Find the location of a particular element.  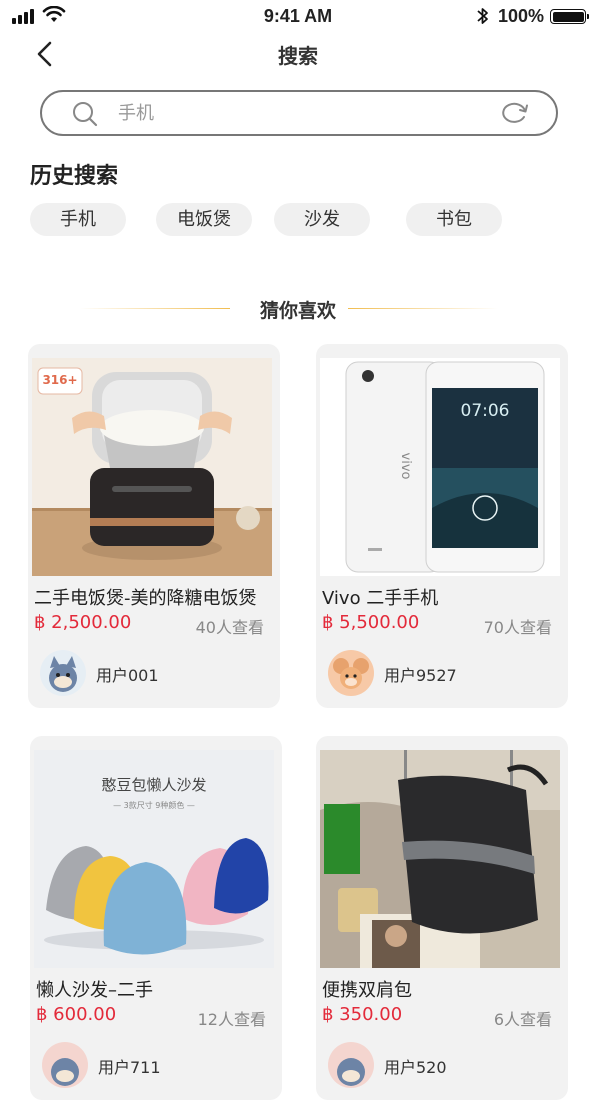

phone-brand: vivo is located at coordinates (405, 466).